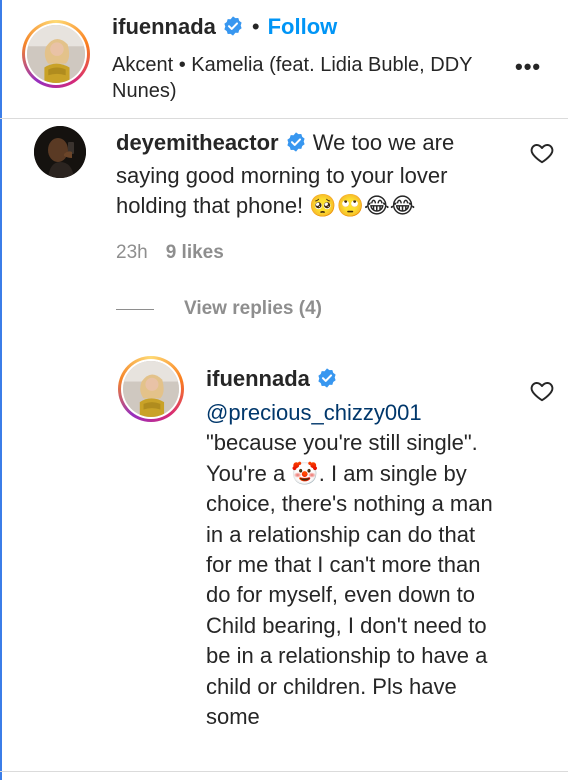 The image size is (568, 780). I want to click on post-author-username: ifuennada, so click(164, 26).